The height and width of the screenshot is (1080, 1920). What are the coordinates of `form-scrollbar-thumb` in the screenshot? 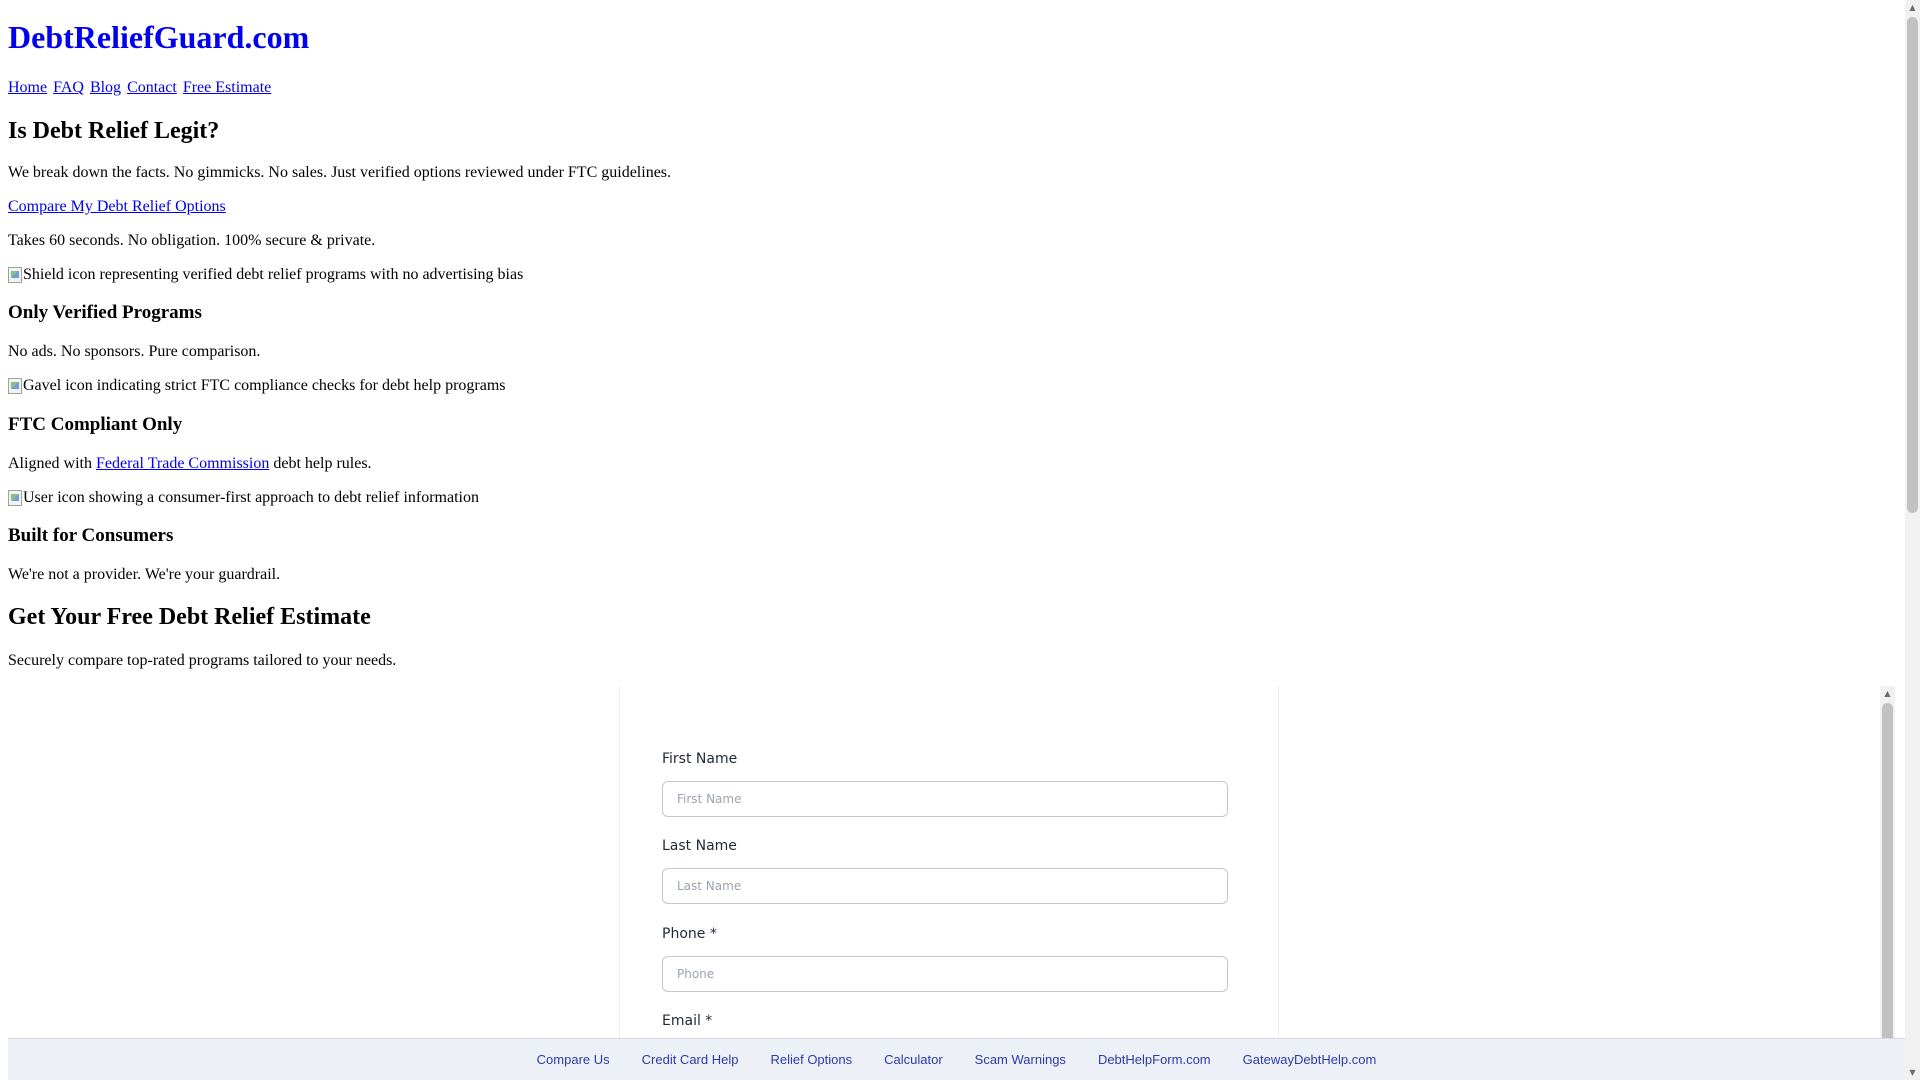 It's located at (1887, 883).